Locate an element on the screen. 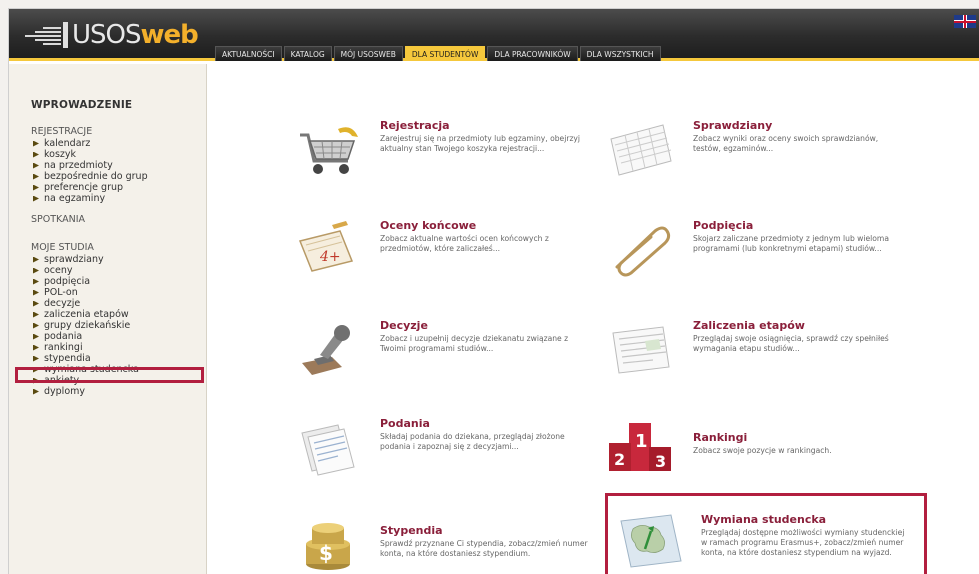 The height and width of the screenshot is (574, 979). tile-title: Podpięcia is located at coordinates (723, 225).